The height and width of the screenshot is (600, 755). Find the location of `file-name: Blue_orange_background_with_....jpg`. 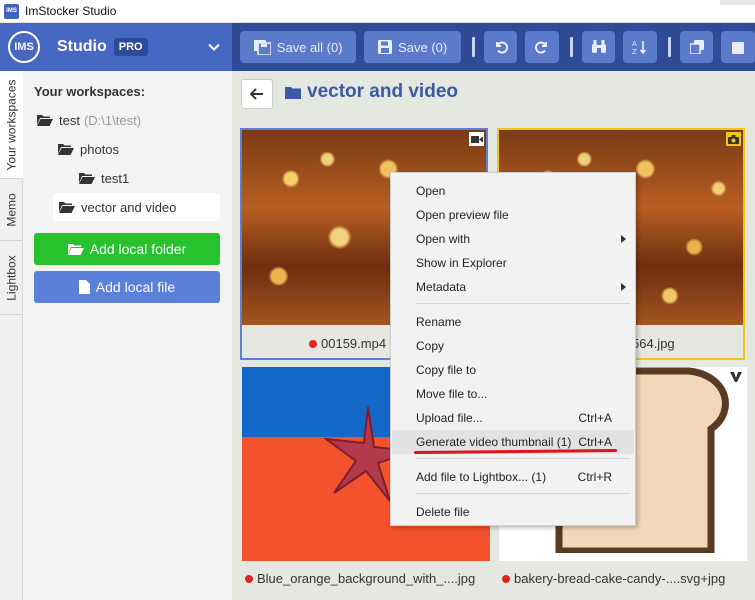

file-name: Blue_orange_background_with_....jpg is located at coordinates (360, 578).